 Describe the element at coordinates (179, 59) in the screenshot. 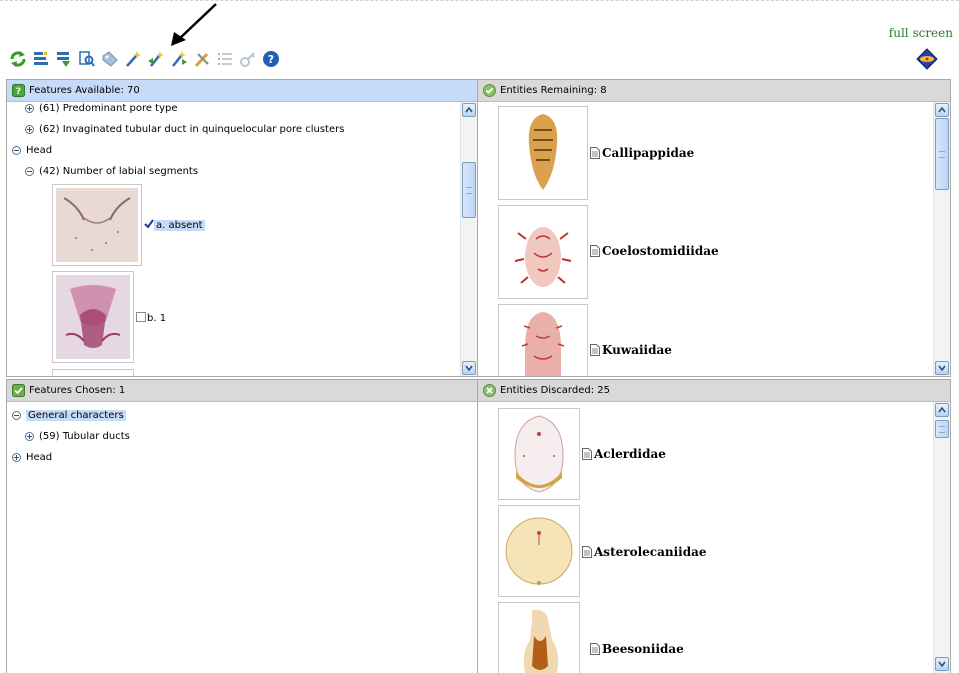

I see `wand-forward-button` at that location.